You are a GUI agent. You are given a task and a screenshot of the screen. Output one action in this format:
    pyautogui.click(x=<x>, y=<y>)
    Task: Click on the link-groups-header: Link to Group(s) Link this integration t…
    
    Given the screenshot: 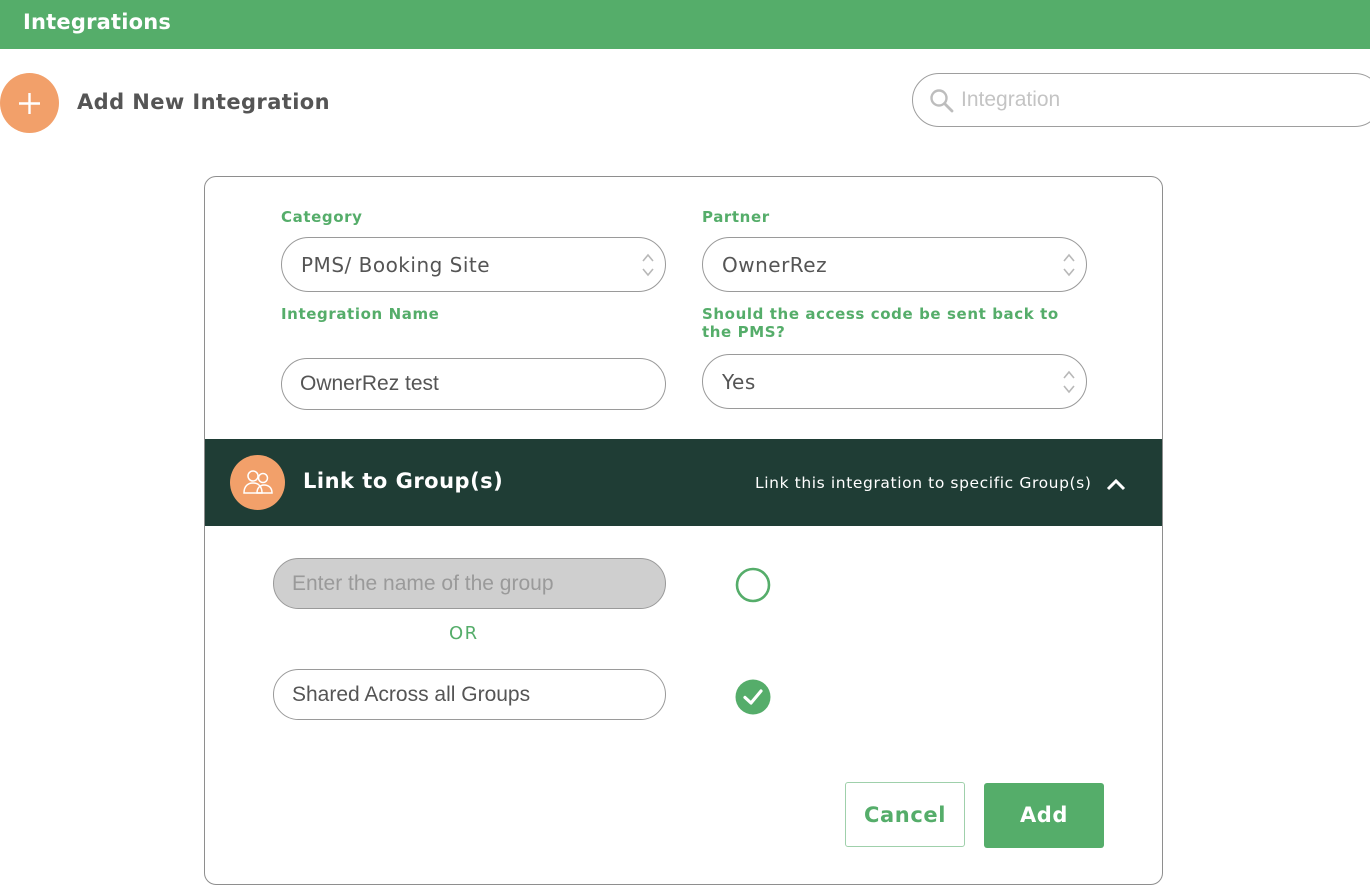 What is the action you would take?
    pyautogui.click(x=683, y=482)
    